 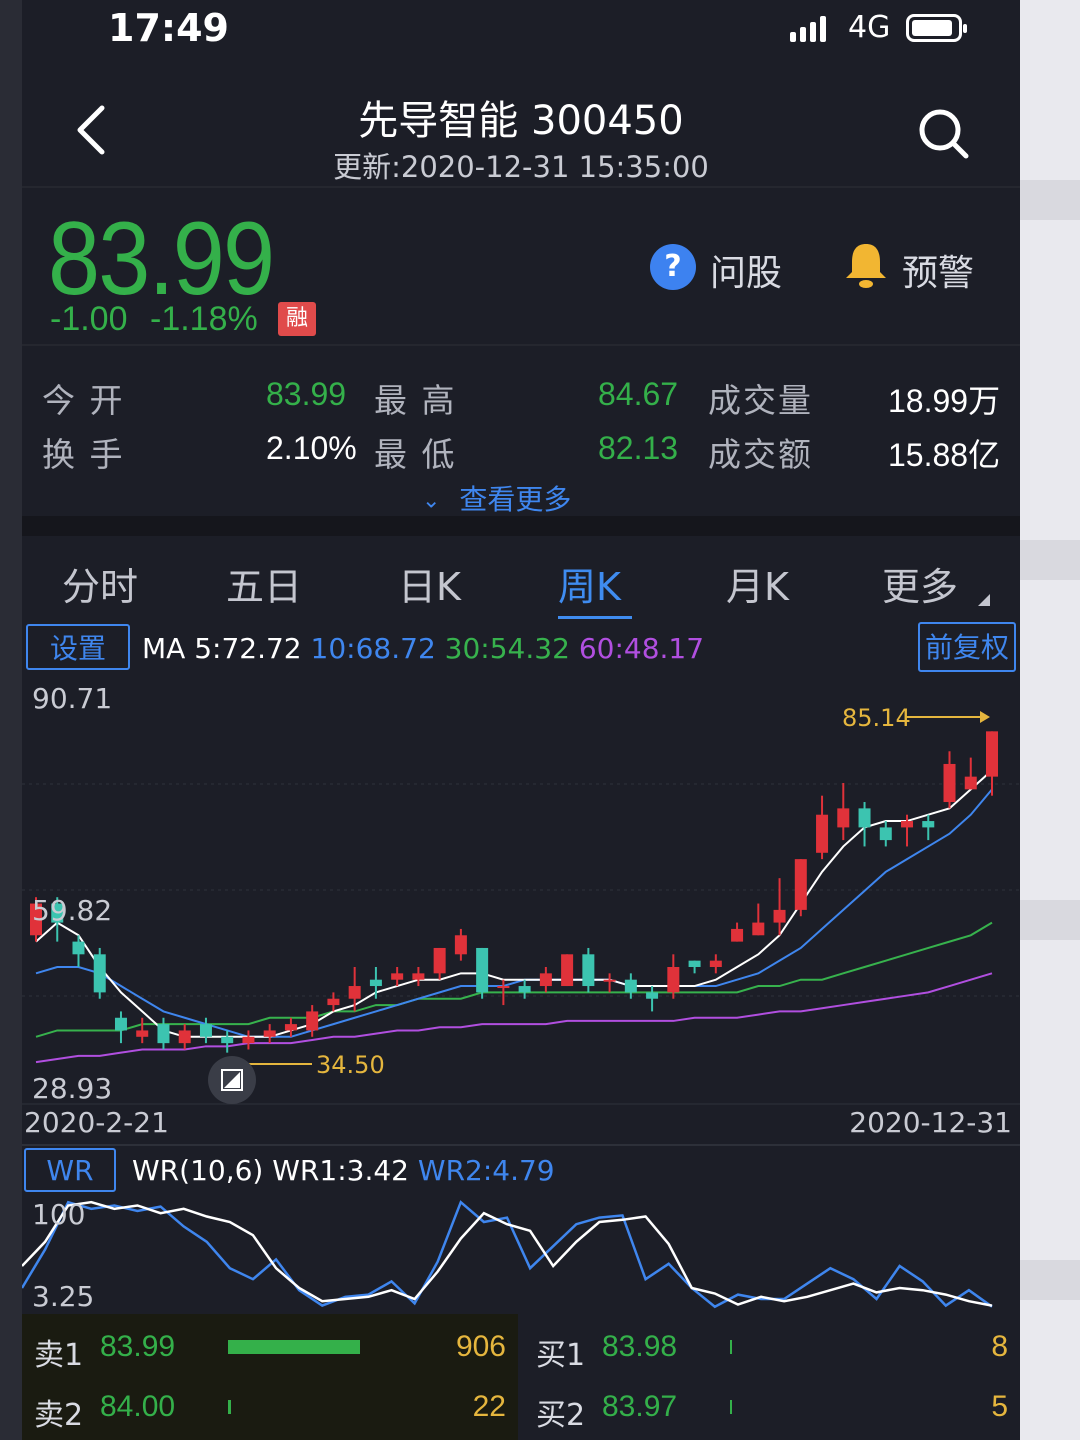 What do you see at coordinates (638, 394) in the screenshot?
I see `stat-value-high: 84.67` at bounding box center [638, 394].